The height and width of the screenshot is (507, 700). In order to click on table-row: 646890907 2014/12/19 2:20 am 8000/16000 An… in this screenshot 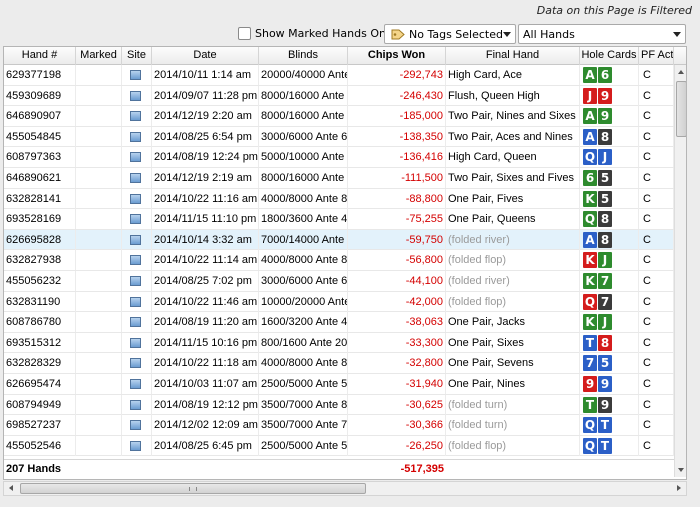, I will do `click(339, 116)`.